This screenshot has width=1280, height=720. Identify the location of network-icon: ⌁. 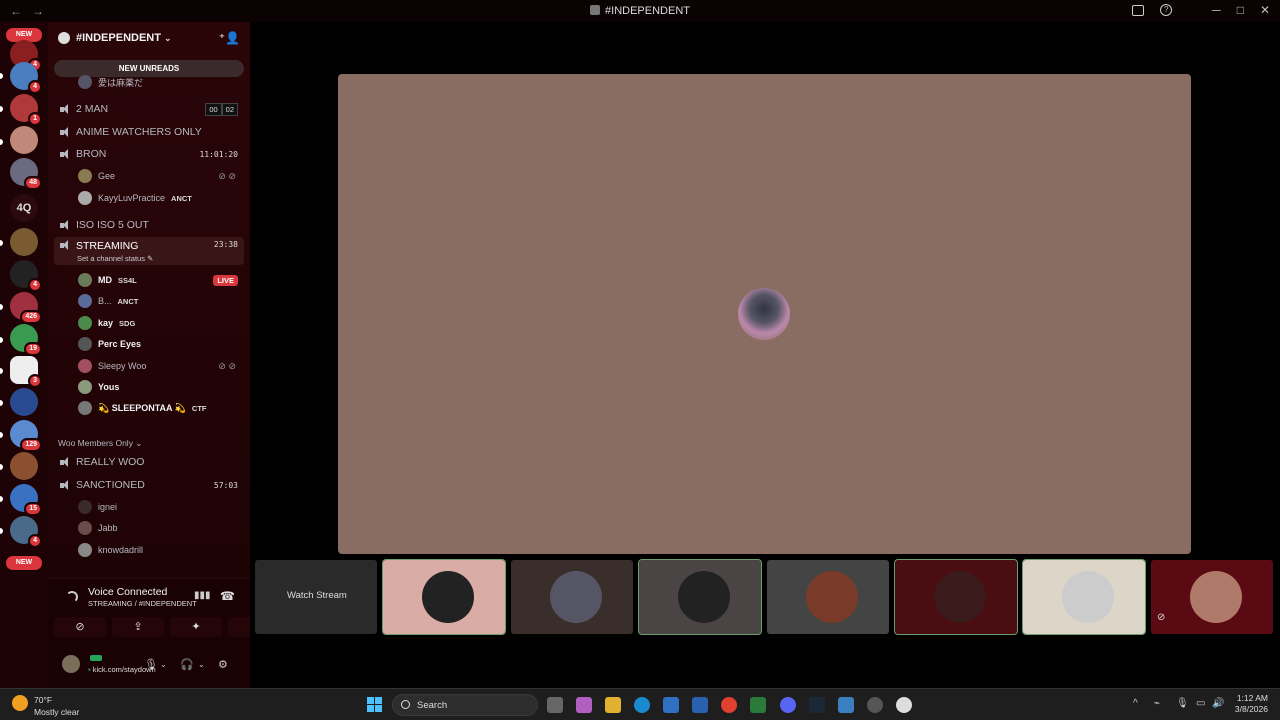
(1157, 703).